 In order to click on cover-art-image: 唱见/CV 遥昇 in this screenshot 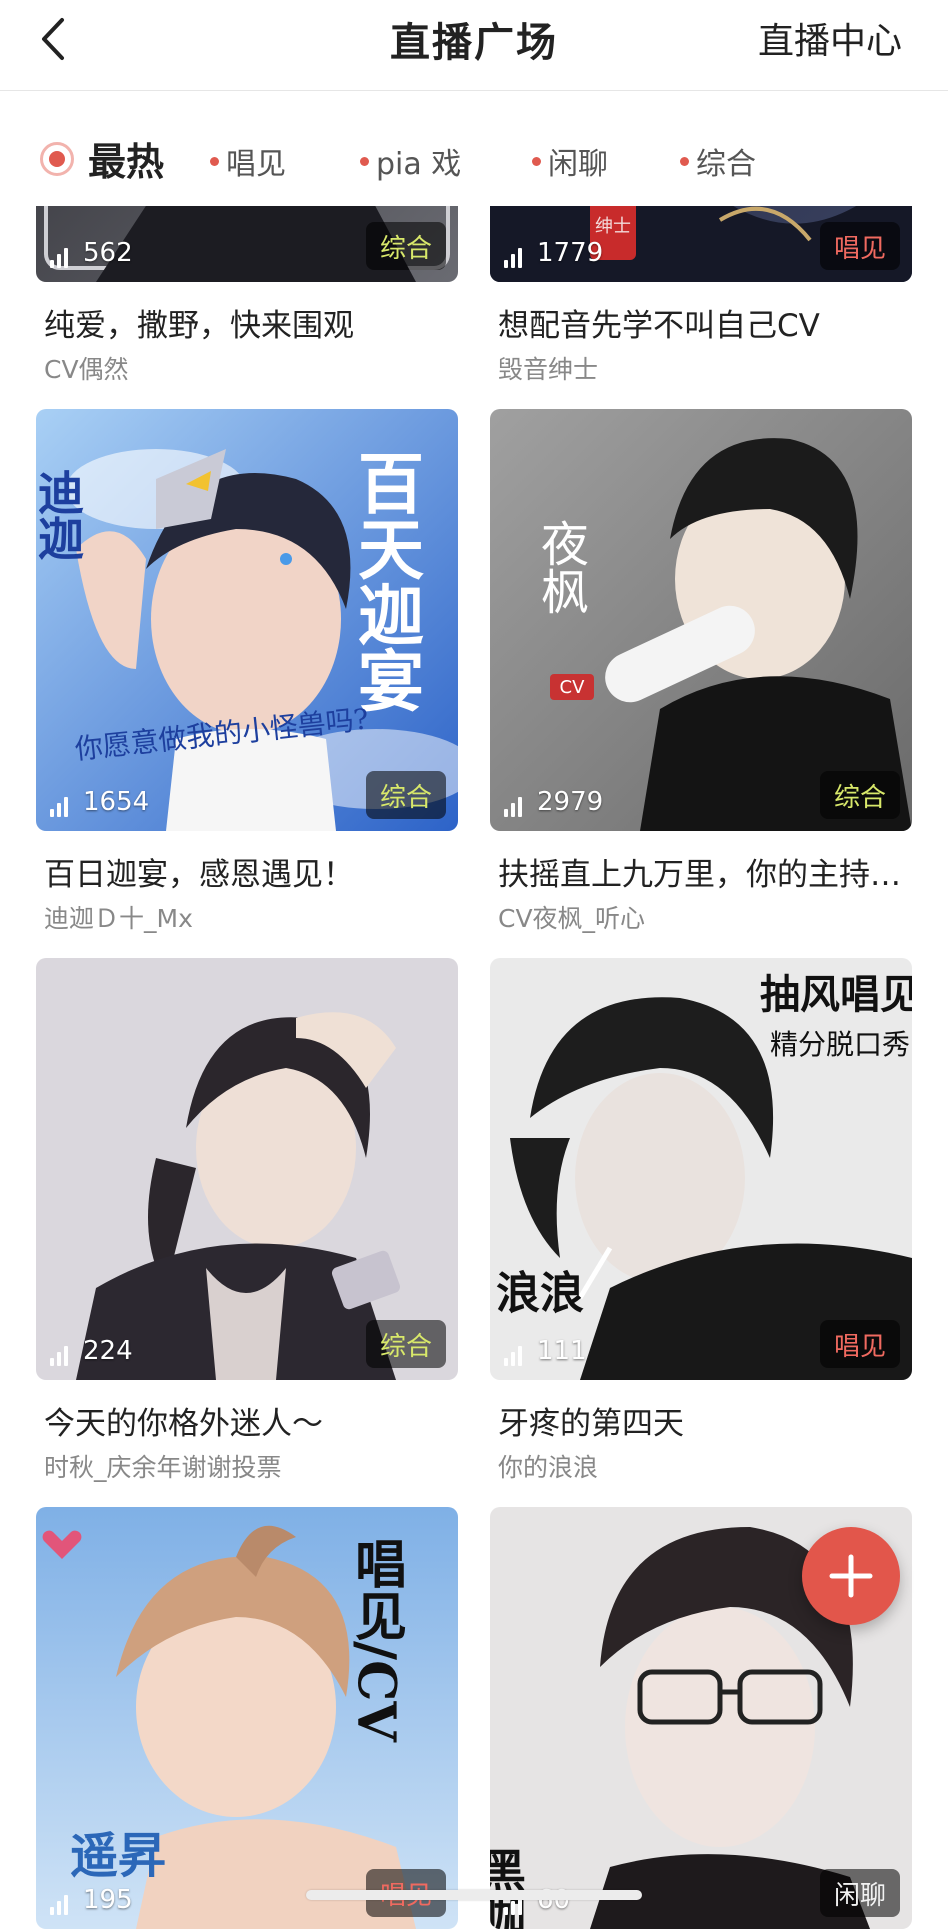, I will do `click(247, 1718)`.